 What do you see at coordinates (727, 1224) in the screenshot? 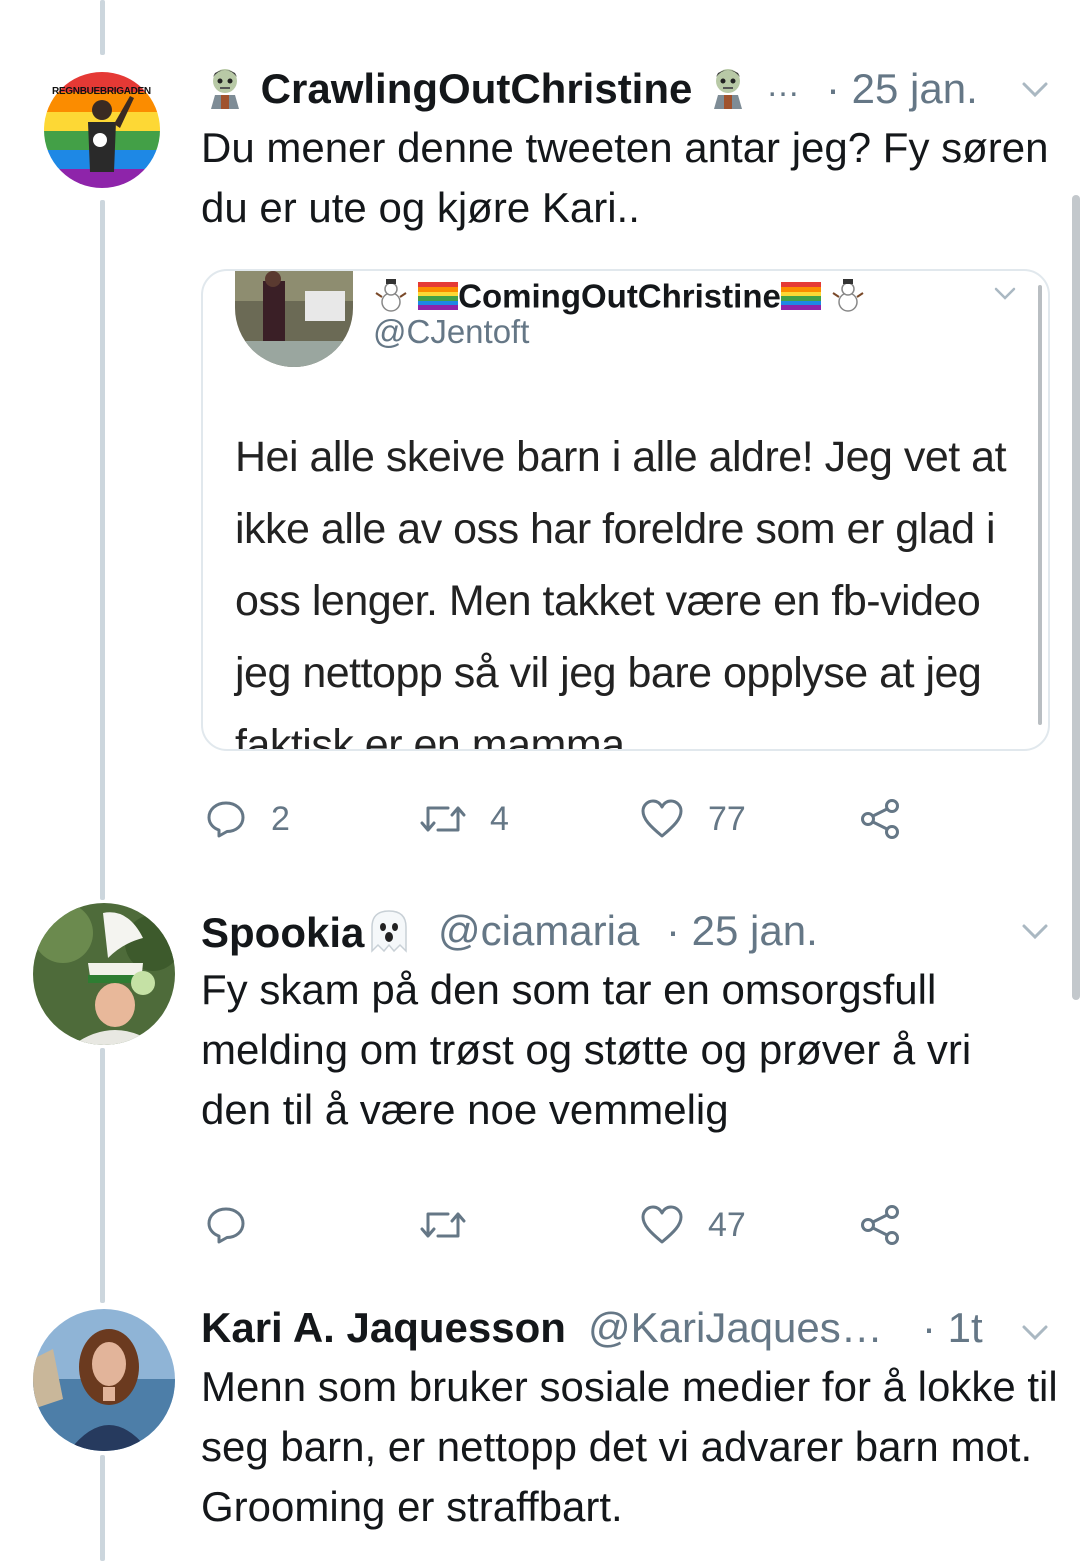
I see `like-count: 47` at bounding box center [727, 1224].